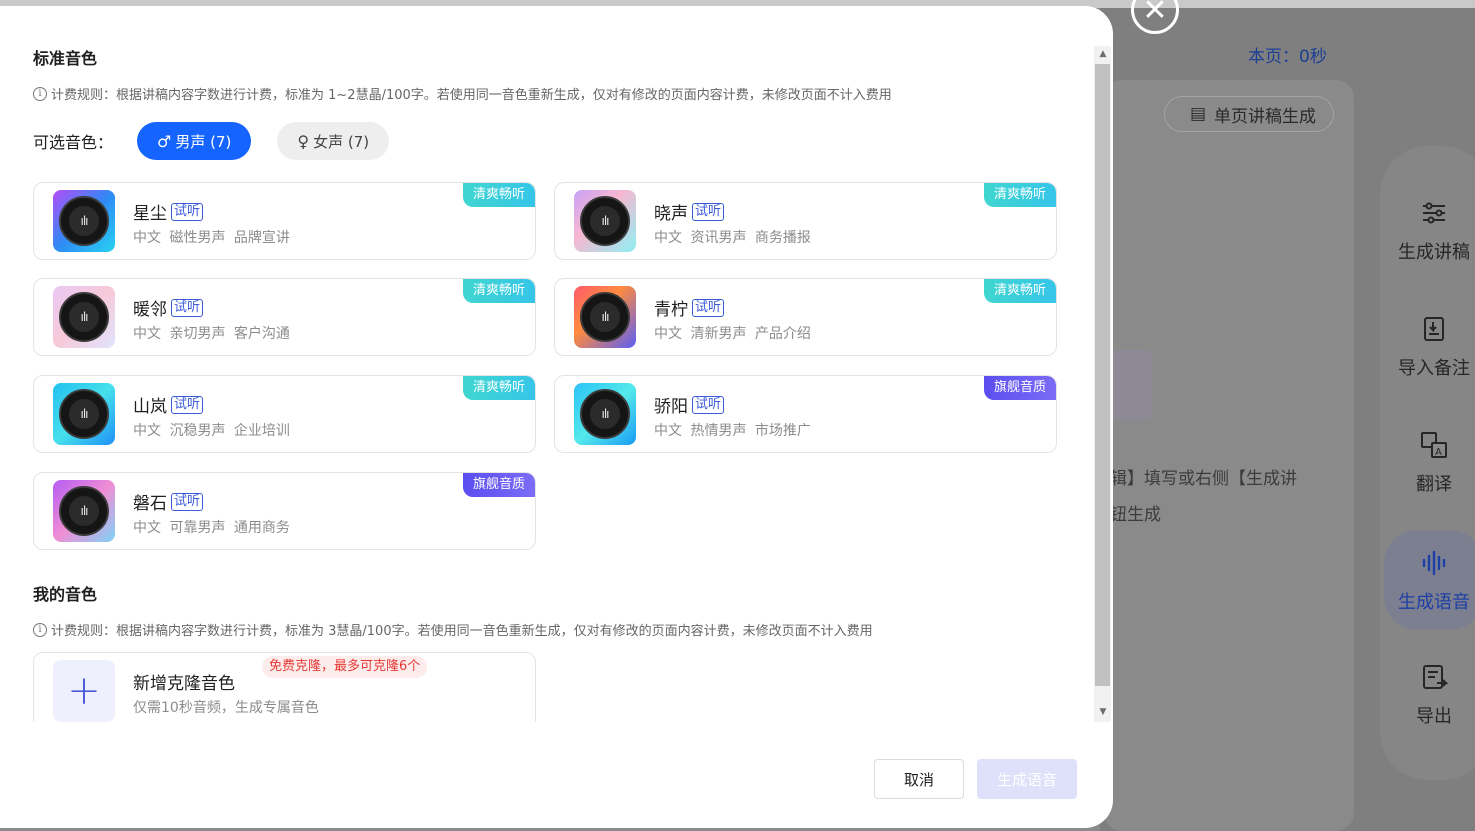 This screenshot has width=1475, height=831. I want to click on voice-card: ılı 暖邻 试听 中文 亲切男声 客户沟通 清爽畅听, so click(284, 317).